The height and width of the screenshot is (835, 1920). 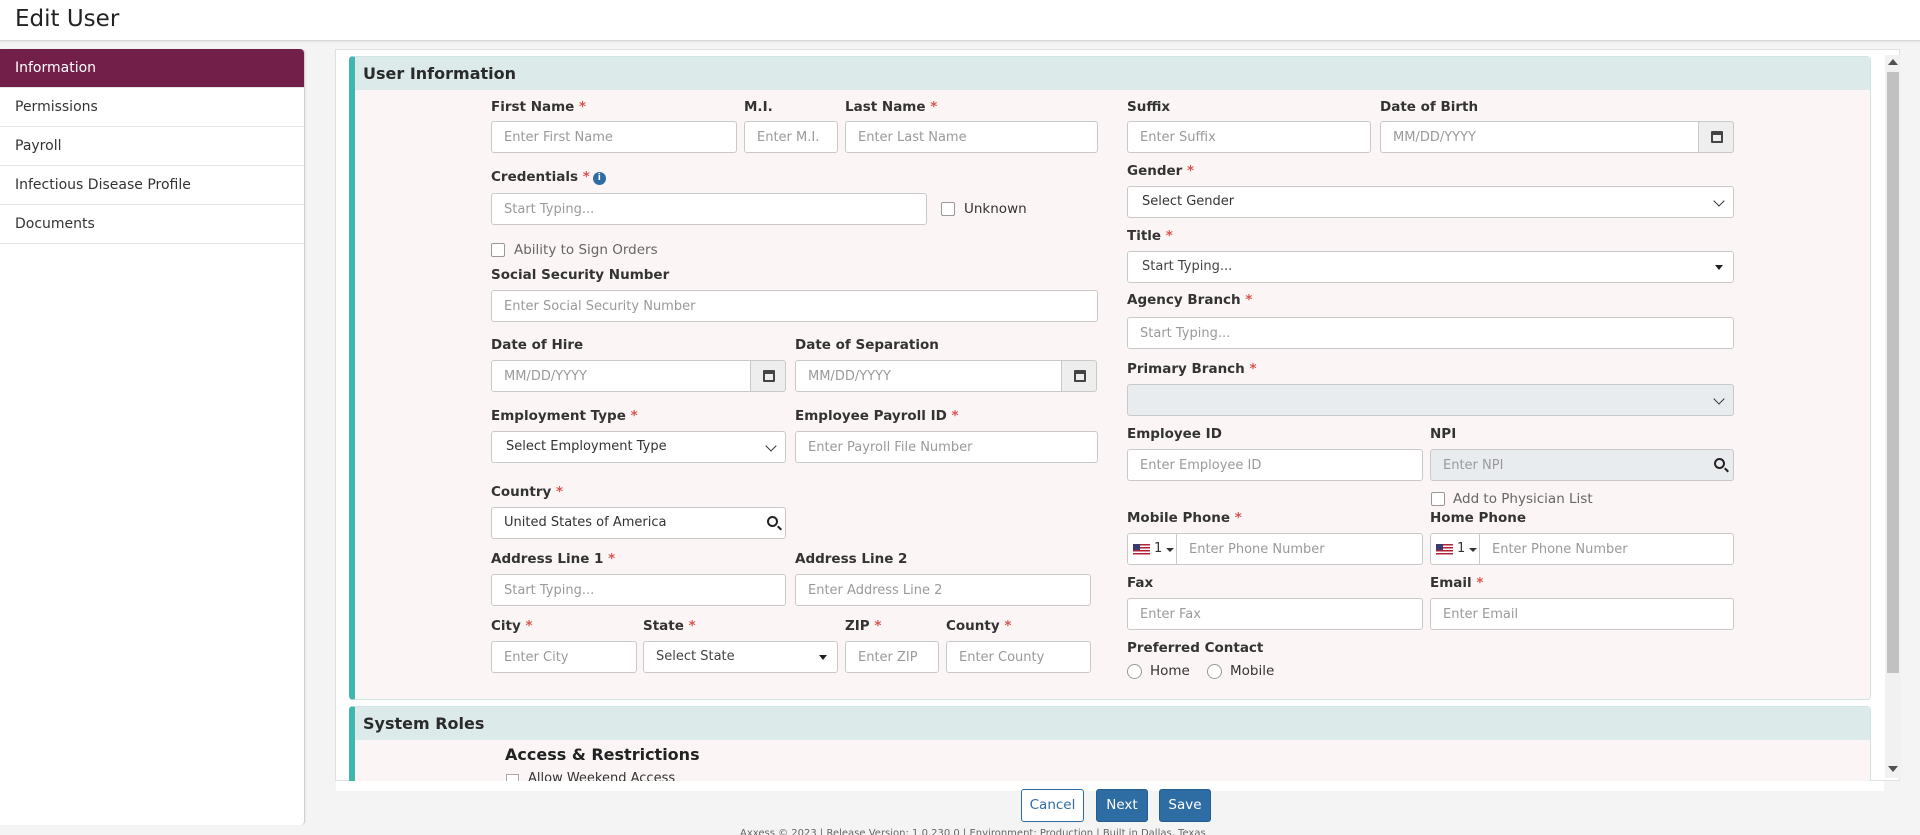 What do you see at coordinates (564, 657) in the screenshot?
I see `city-input` at bounding box center [564, 657].